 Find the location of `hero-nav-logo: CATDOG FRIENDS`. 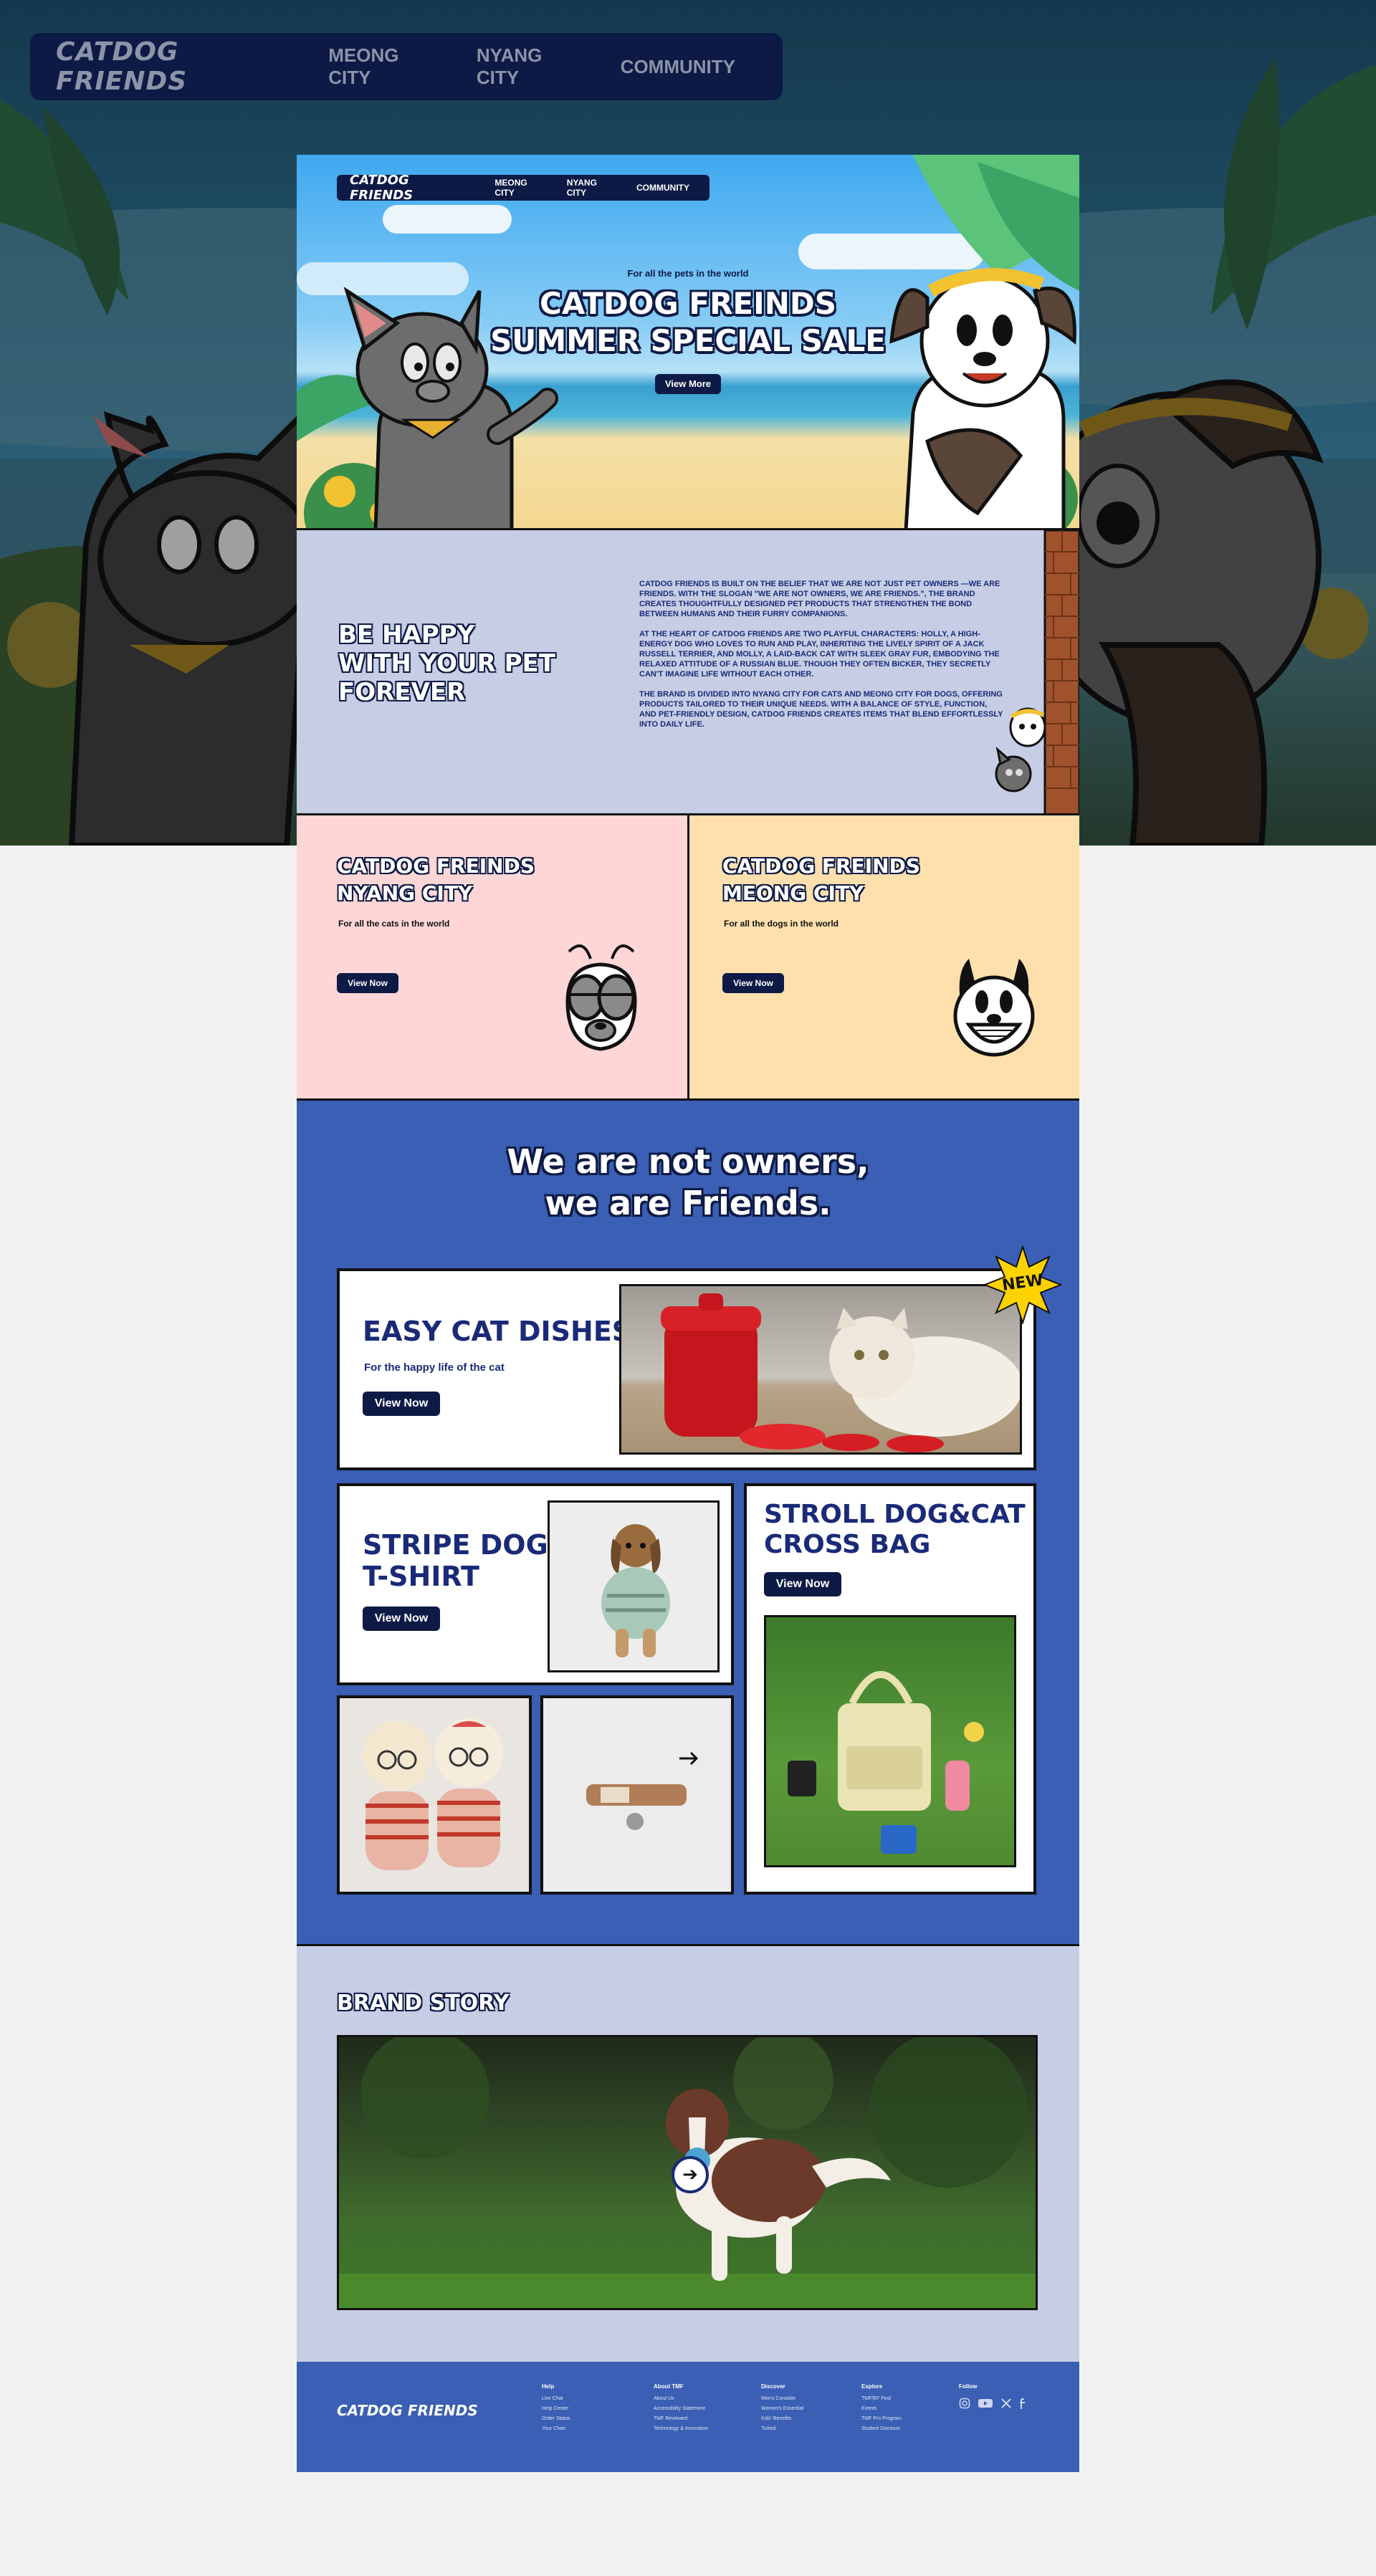

hero-nav-logo: CATDOG FRIENDS is located at coordinates (410, 188).